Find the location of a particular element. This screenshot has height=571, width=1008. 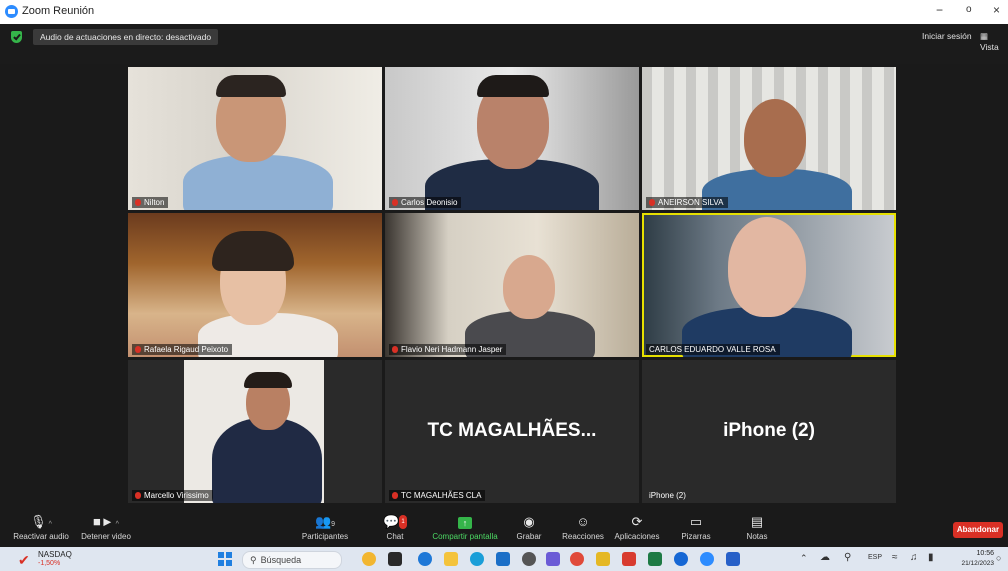

stop-video-button: ■► ^ Detener video is located at coordinates (106, 528).